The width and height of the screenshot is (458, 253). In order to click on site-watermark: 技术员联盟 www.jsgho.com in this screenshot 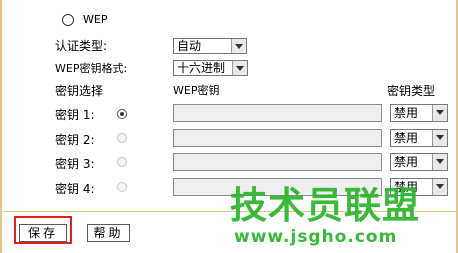, I will do `click(343, 218)`.